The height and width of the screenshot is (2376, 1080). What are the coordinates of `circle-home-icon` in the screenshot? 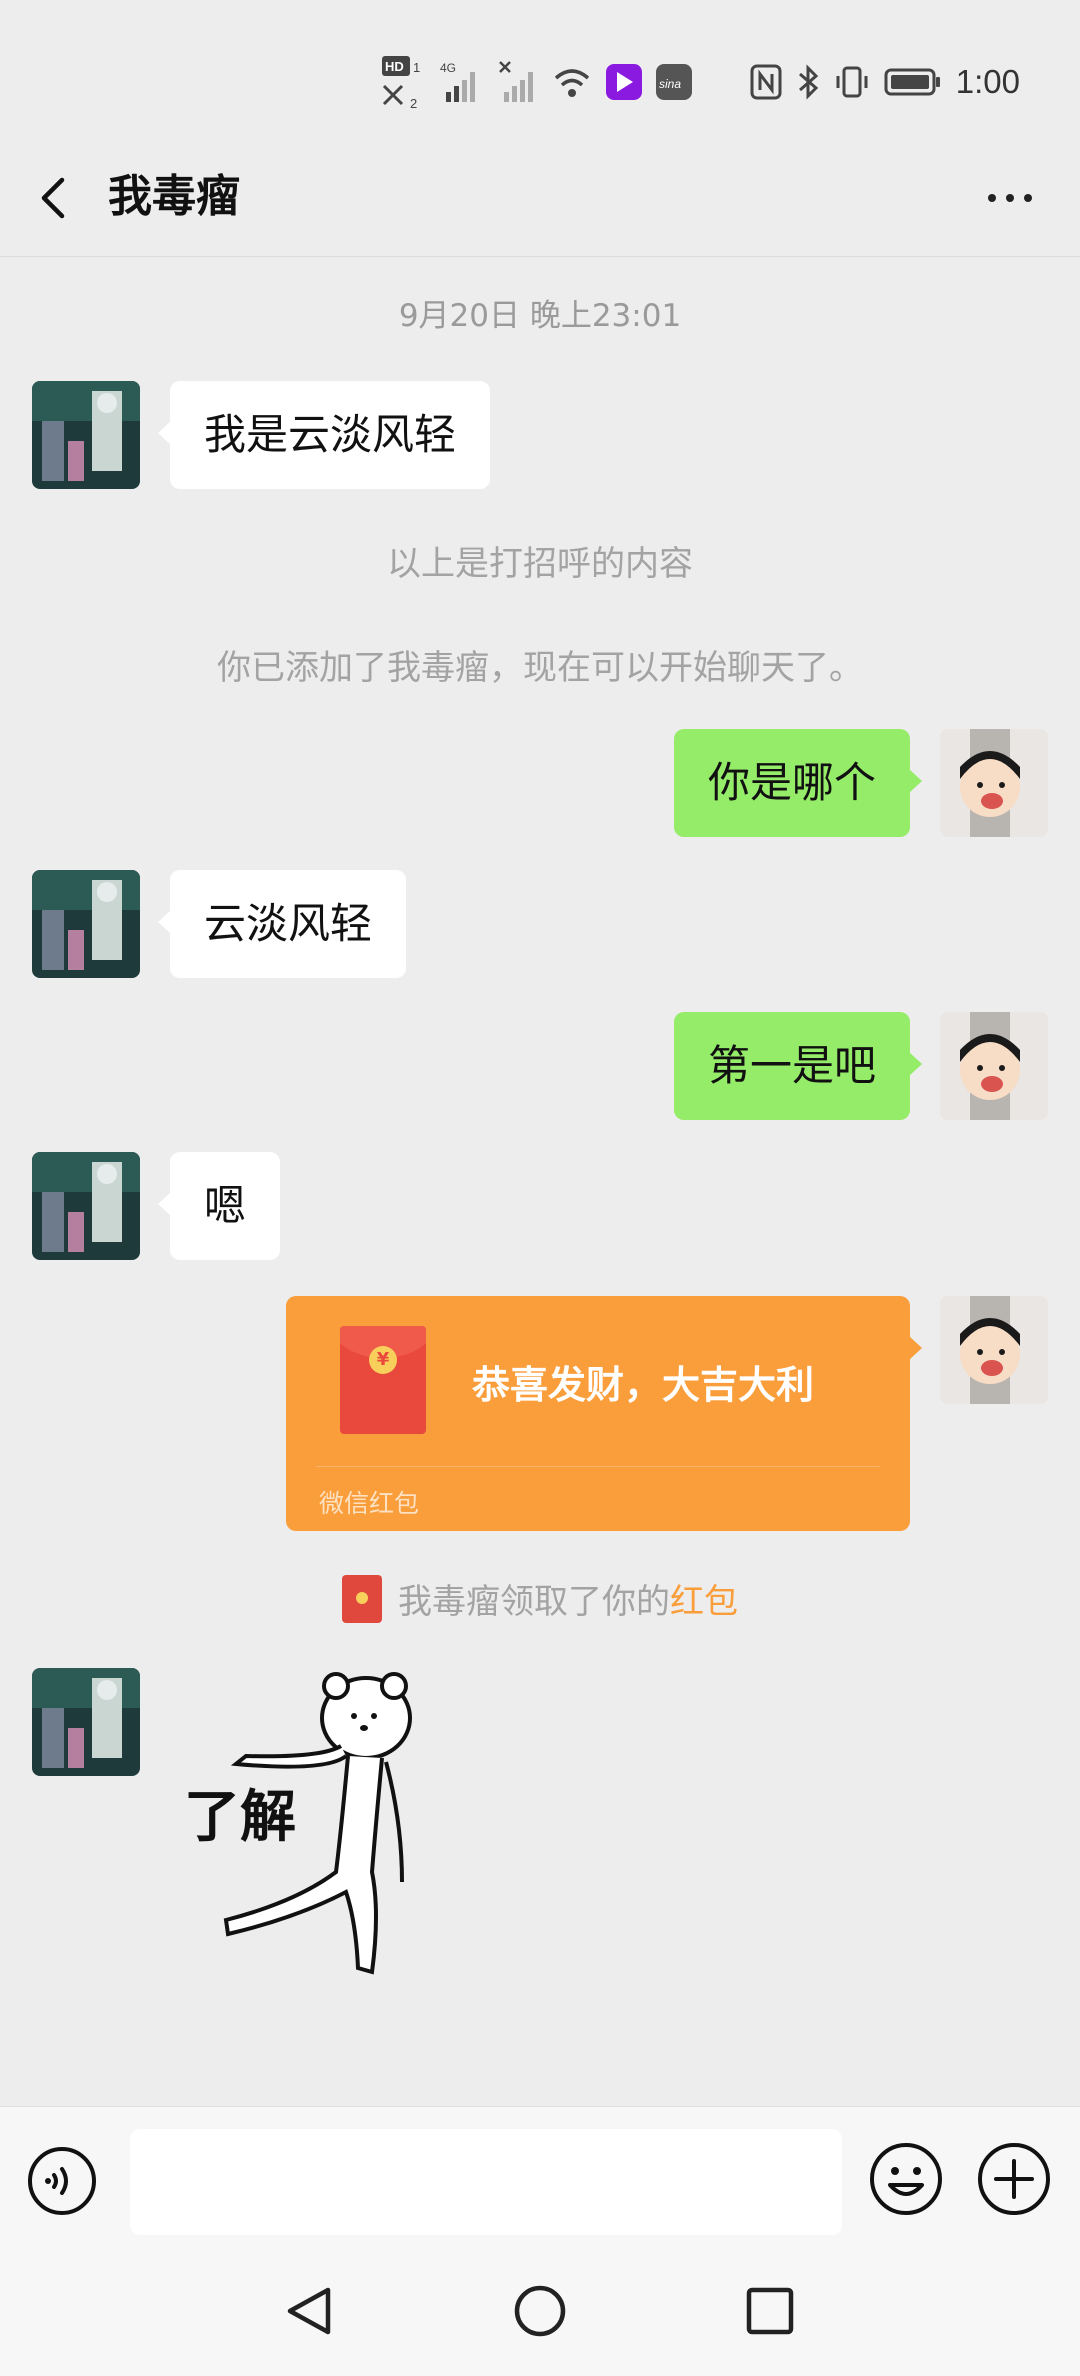 It's located at (540, 2311).